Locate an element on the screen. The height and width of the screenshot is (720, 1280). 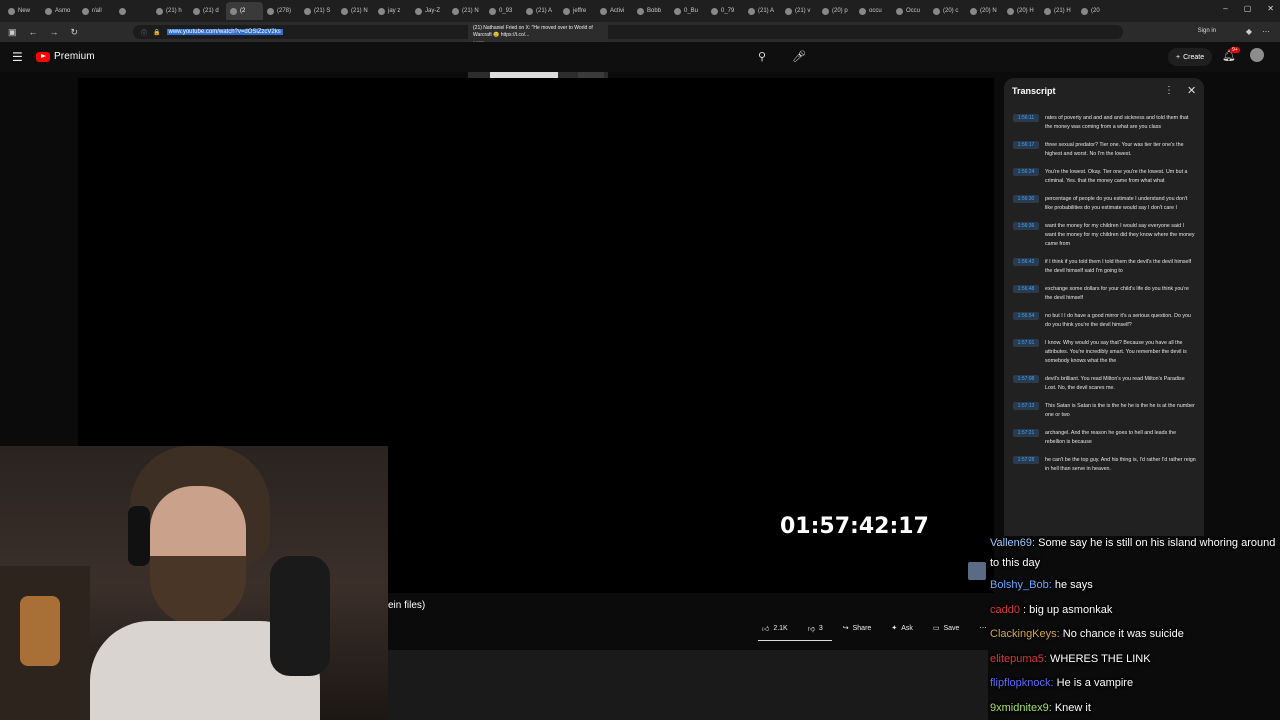
browser-tab: (2 is located at coordinates (244, 11).